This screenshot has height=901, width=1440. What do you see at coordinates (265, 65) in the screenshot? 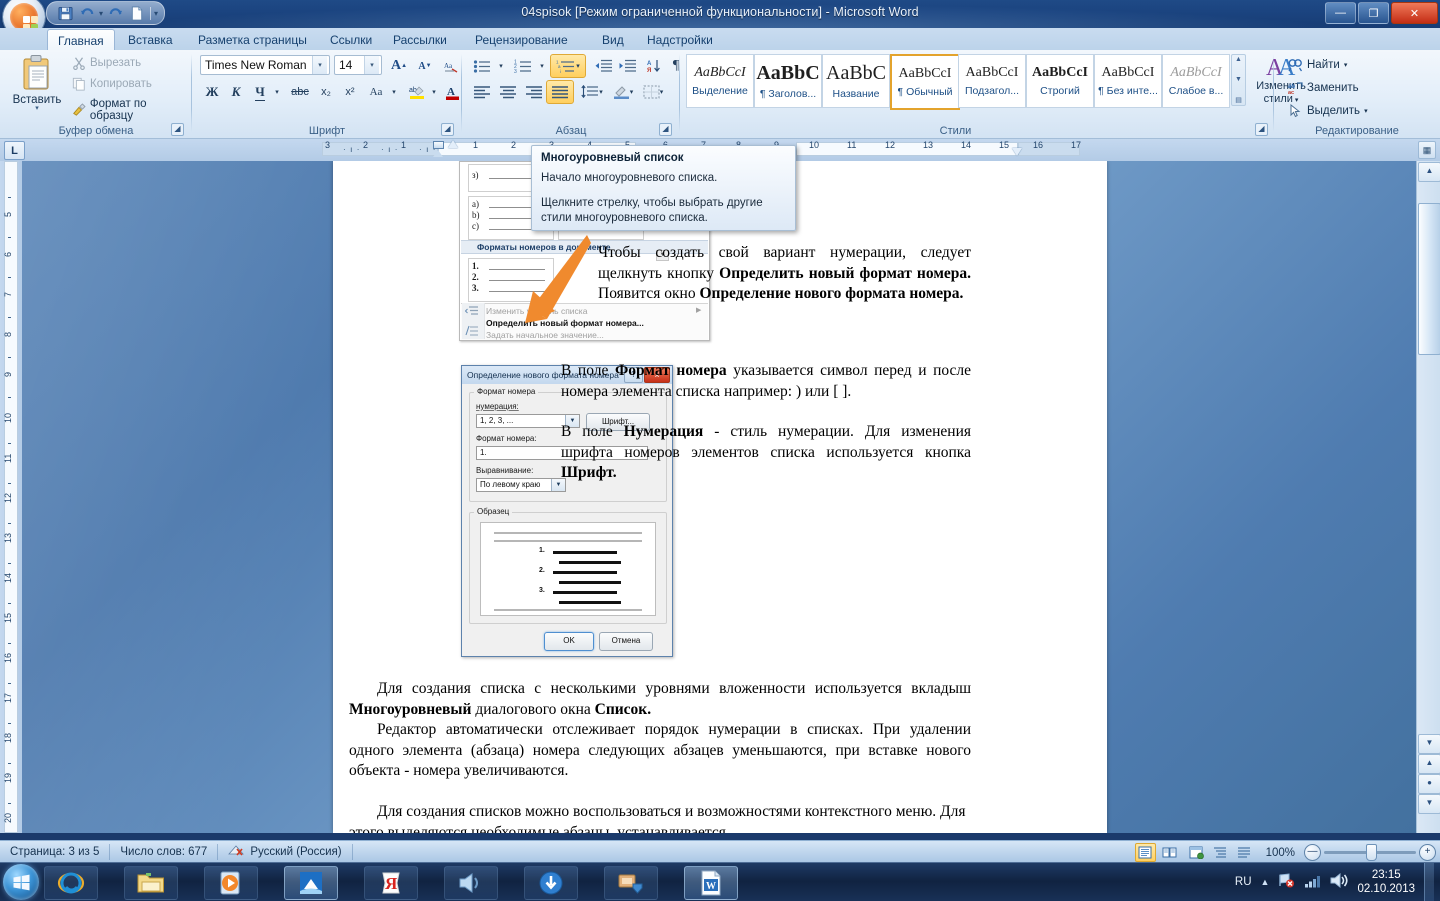
I see `font-family-combo: Times New Roman ▾` at bounding box center [265, 65].